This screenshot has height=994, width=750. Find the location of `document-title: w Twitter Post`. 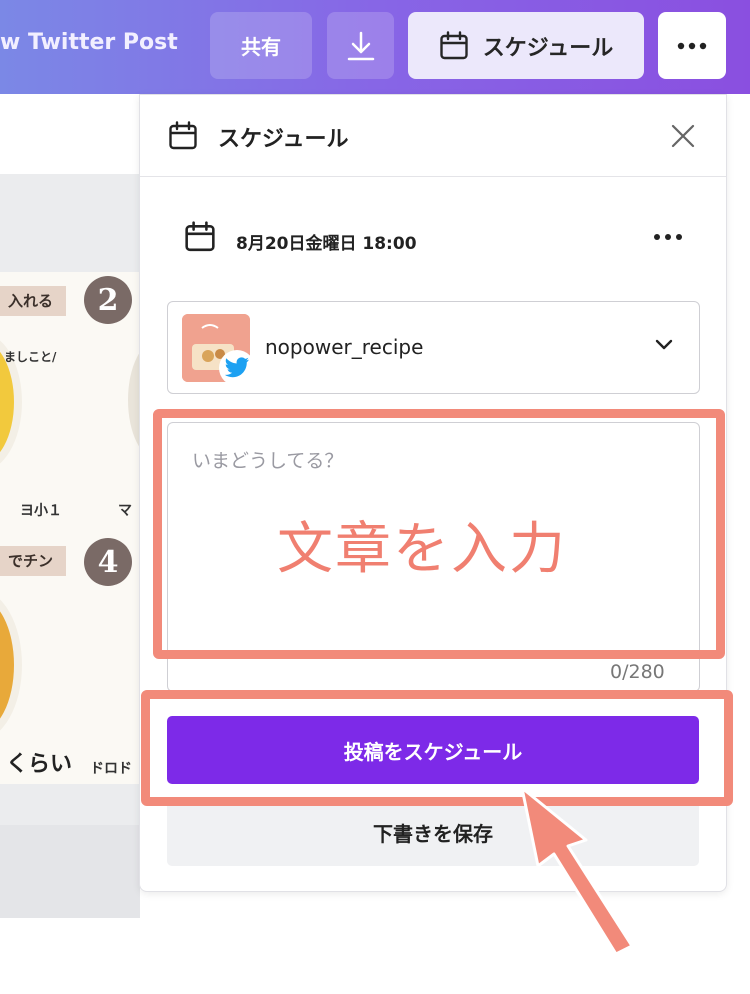

document-title: w Twitter Post is located at coordinates (89, 42).